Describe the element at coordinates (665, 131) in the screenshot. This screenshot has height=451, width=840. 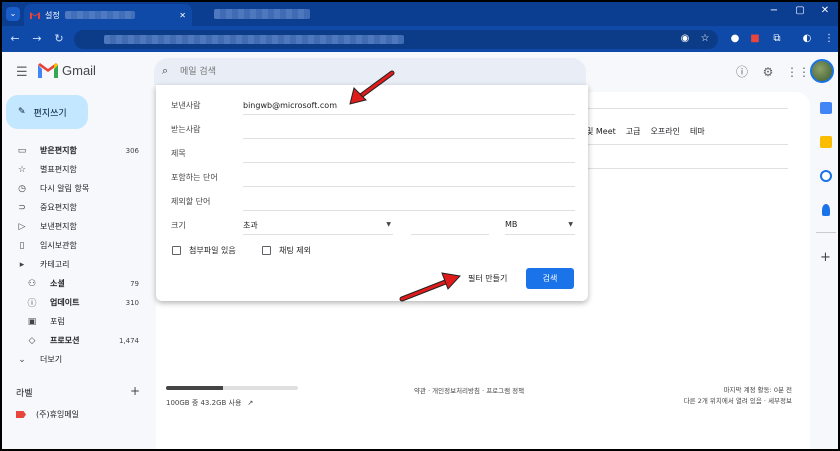
I see `tab-offline: 오프라인` at that location.